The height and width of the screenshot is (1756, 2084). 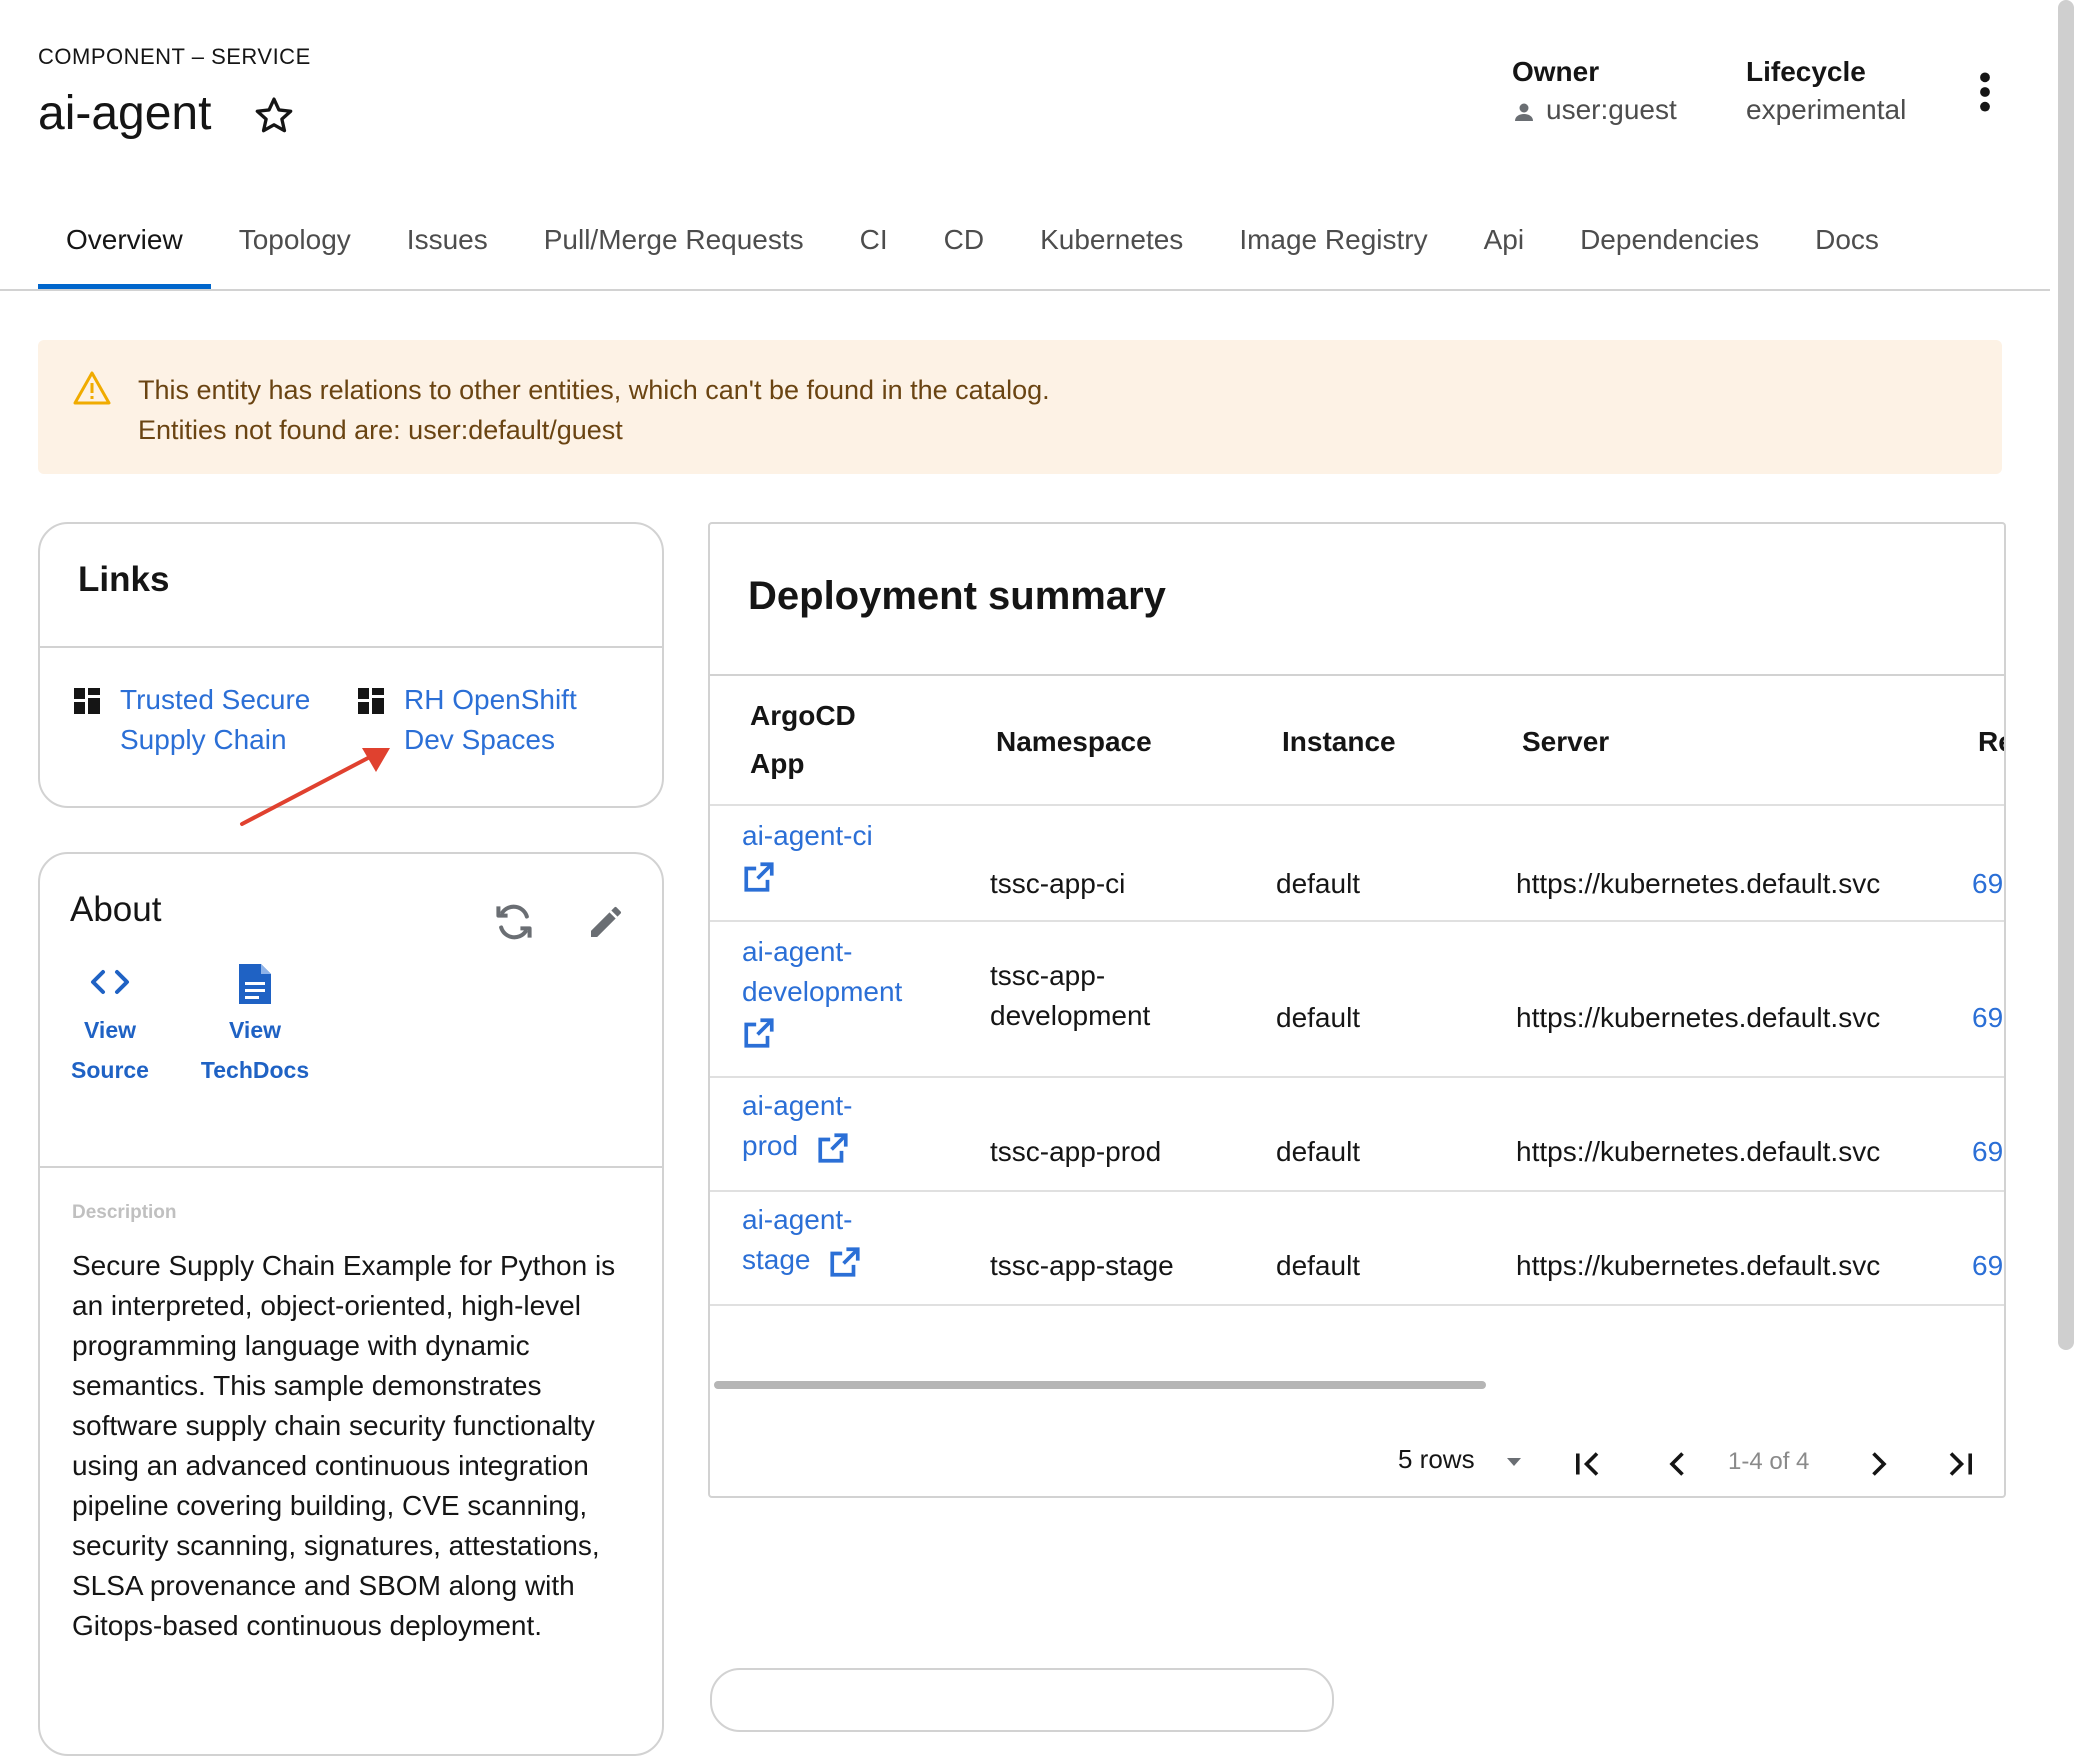 I want to click on link-text-line-1: Trusted Secure, so click(x=215, y=699).